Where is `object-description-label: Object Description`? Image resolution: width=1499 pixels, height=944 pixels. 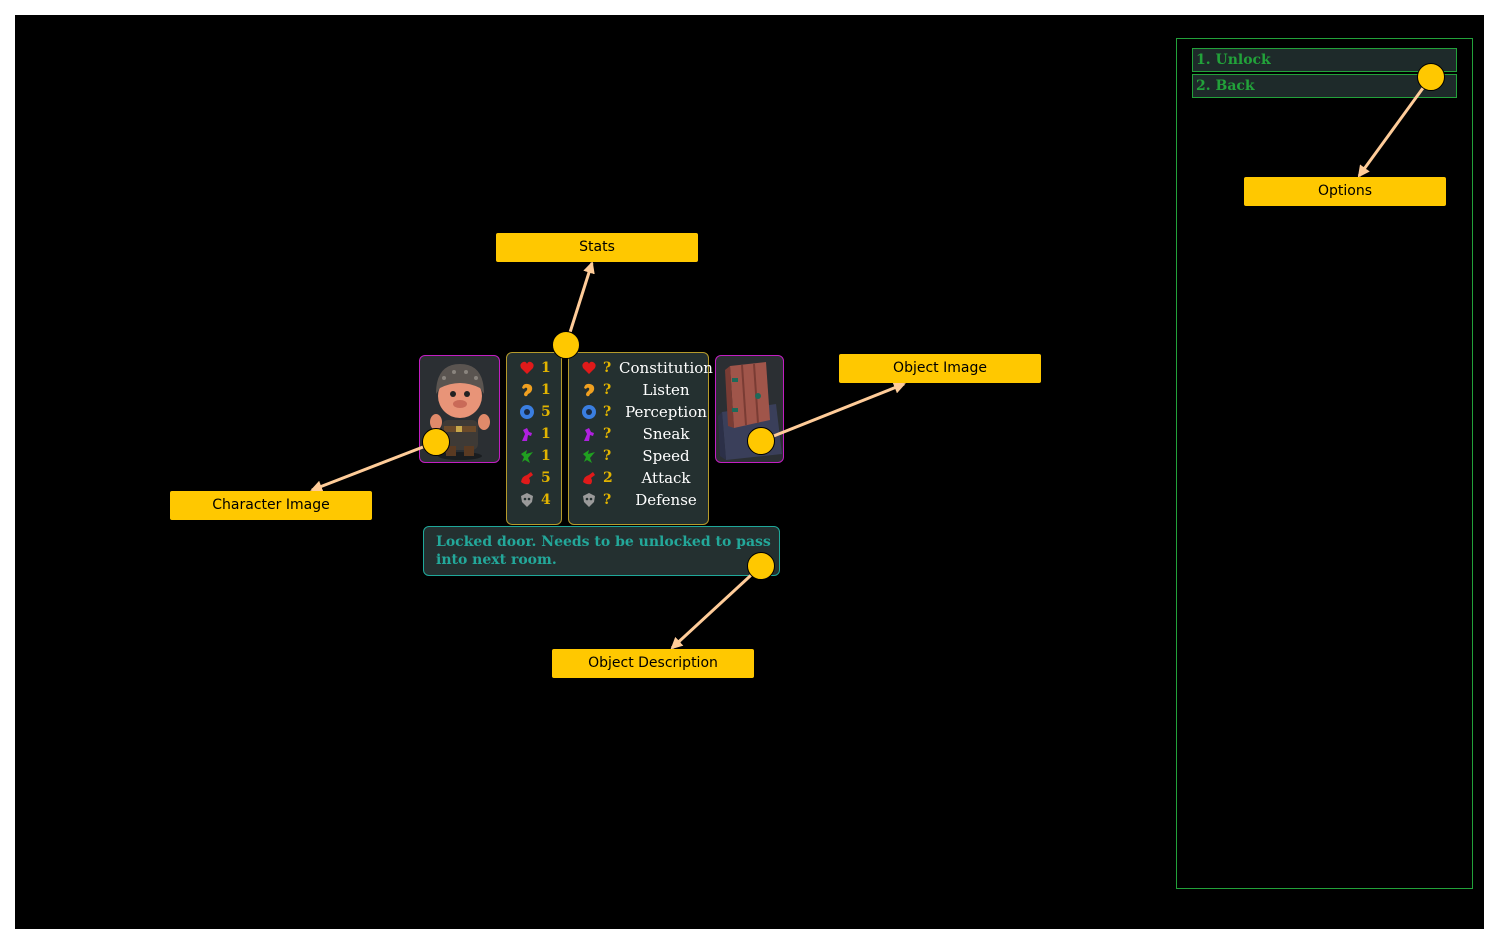 object-description-label: Object Description is located at coordinates (653, 663).